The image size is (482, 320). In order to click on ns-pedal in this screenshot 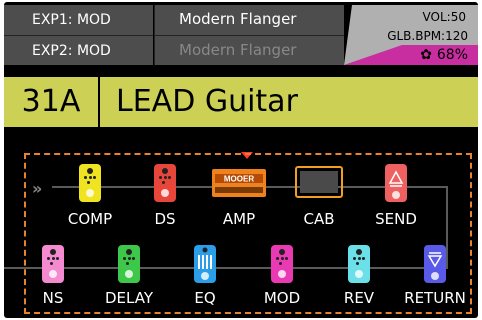, I will do `click(53, 264)`.